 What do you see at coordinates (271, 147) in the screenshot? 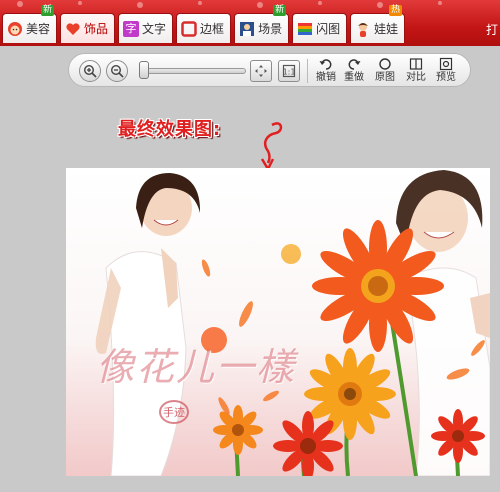
I see `curly-arrow-icon` at bounding box center [271, 147].